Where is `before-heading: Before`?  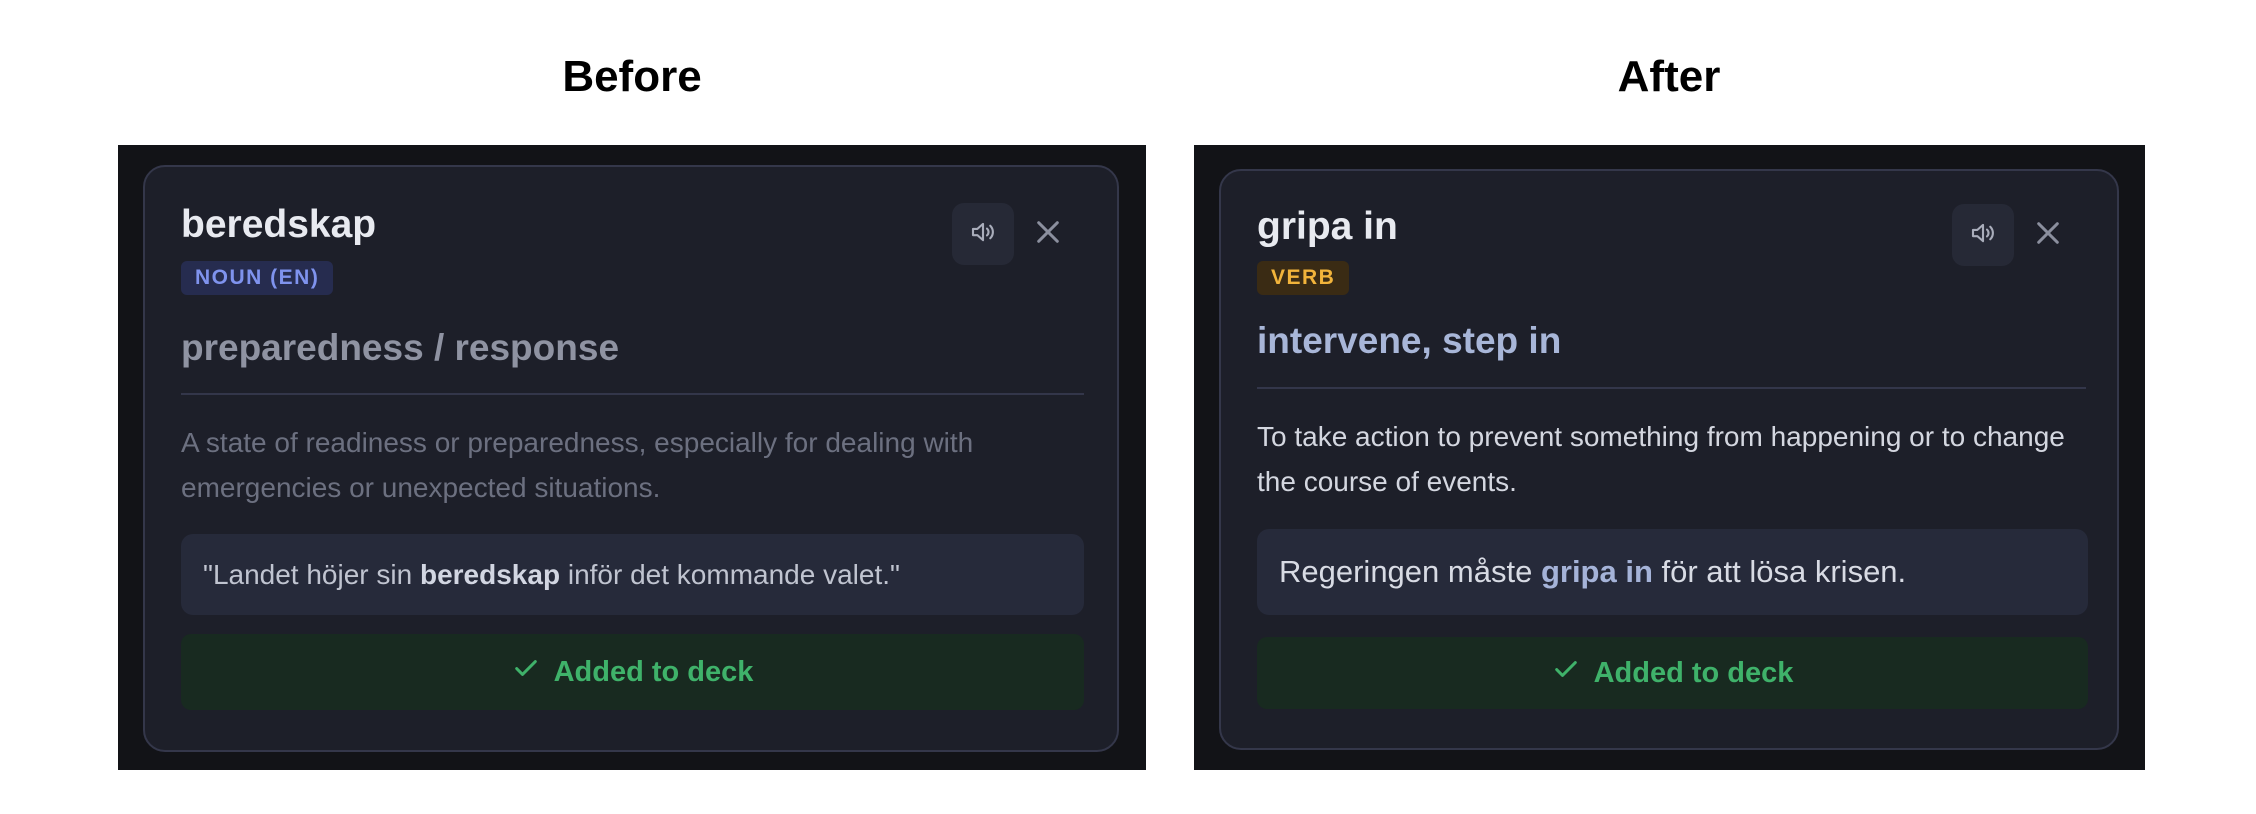 before-heading: Before is located at coordinates (632, 76).